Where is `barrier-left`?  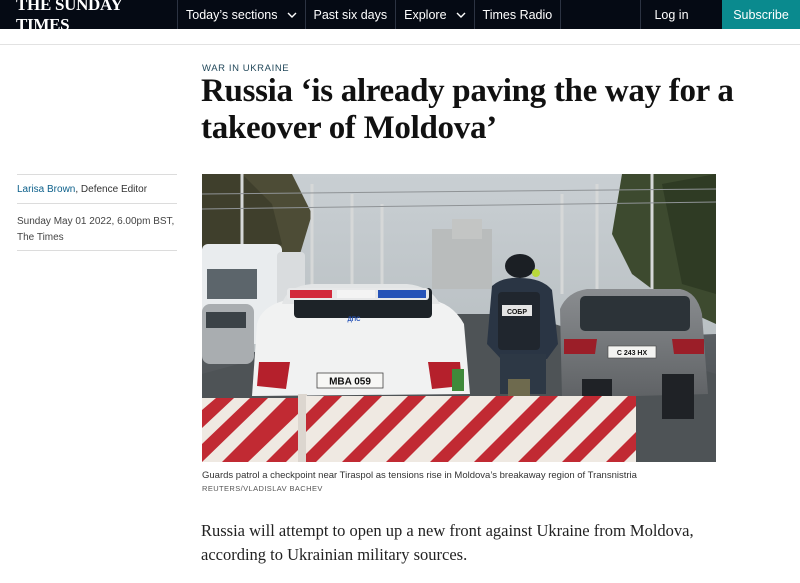 barrier-left is located at coordinates (252, 430).